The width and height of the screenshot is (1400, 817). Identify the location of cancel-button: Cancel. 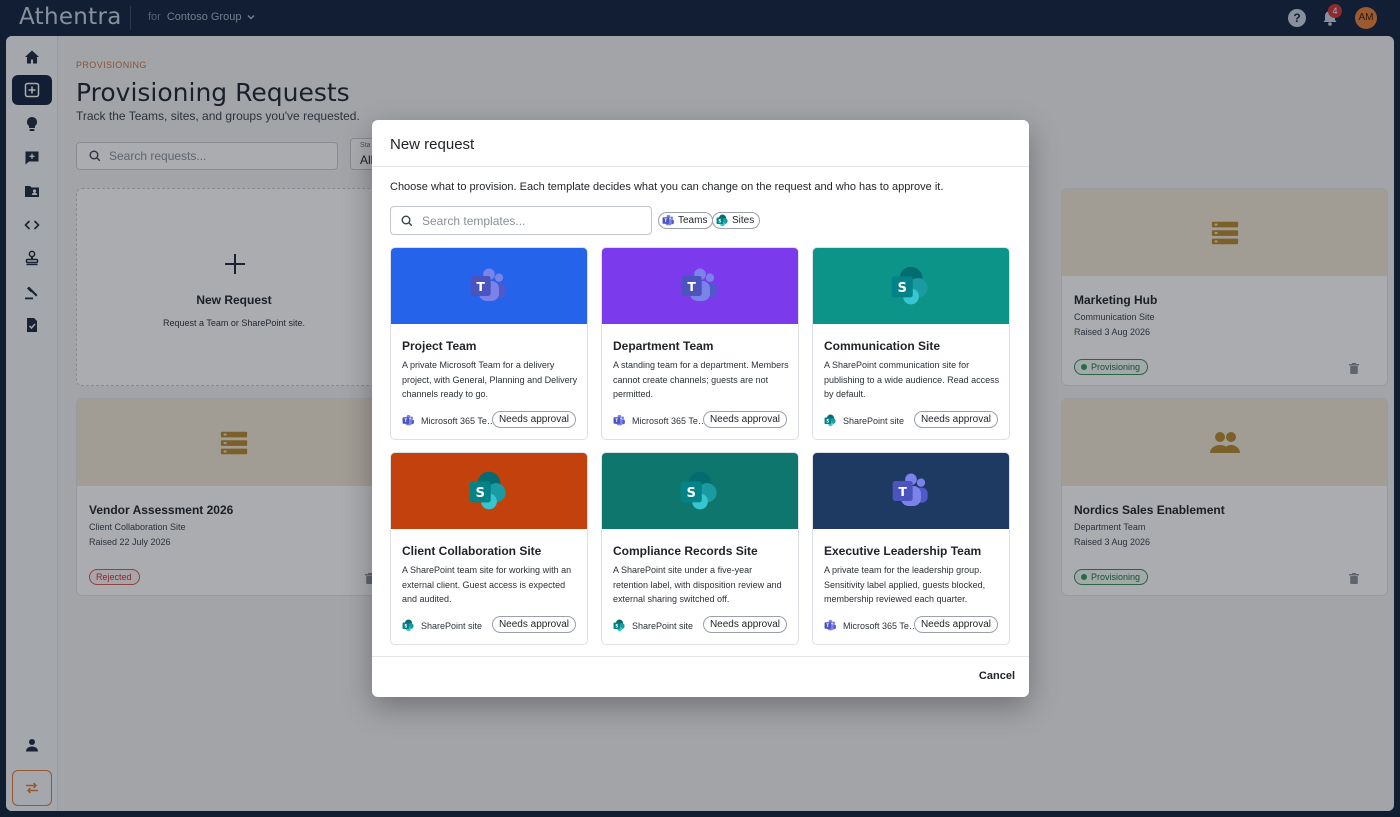
(997, 676).